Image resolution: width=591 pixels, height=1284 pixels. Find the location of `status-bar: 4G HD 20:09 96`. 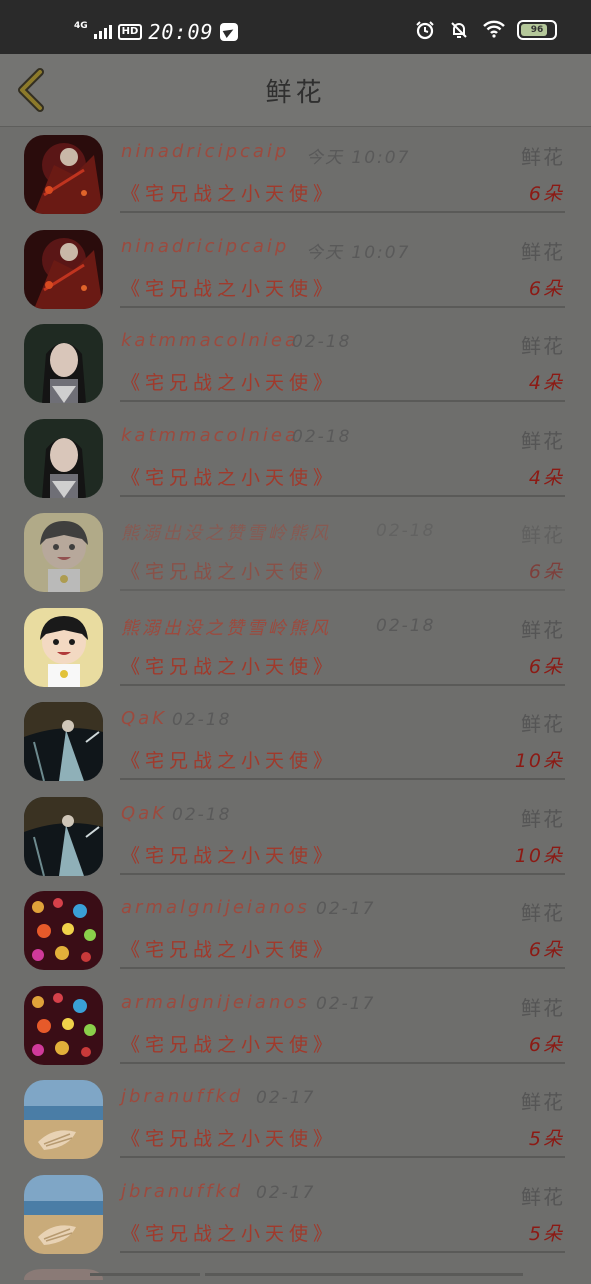

status-bar: 4G HD 20:09 96 is located at coordinates (295, 27).